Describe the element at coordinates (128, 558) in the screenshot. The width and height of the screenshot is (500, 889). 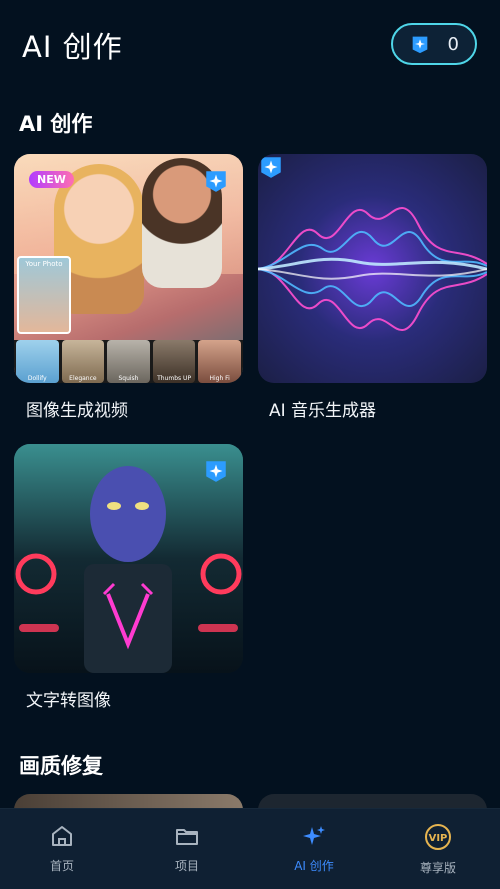
I see `card-text-to-image` at that location.